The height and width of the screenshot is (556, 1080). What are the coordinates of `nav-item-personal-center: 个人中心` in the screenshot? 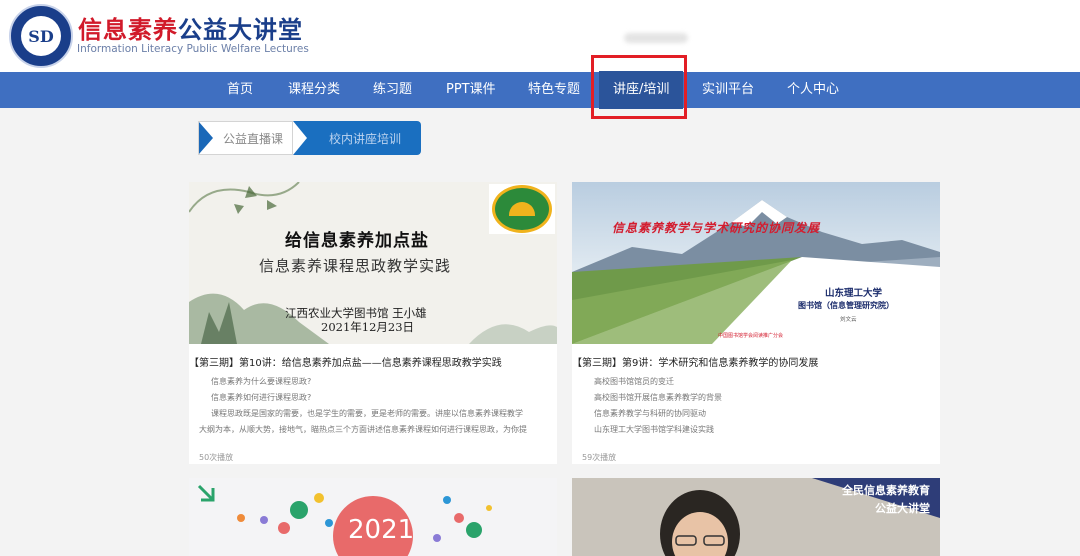 It's located at (813, 90).